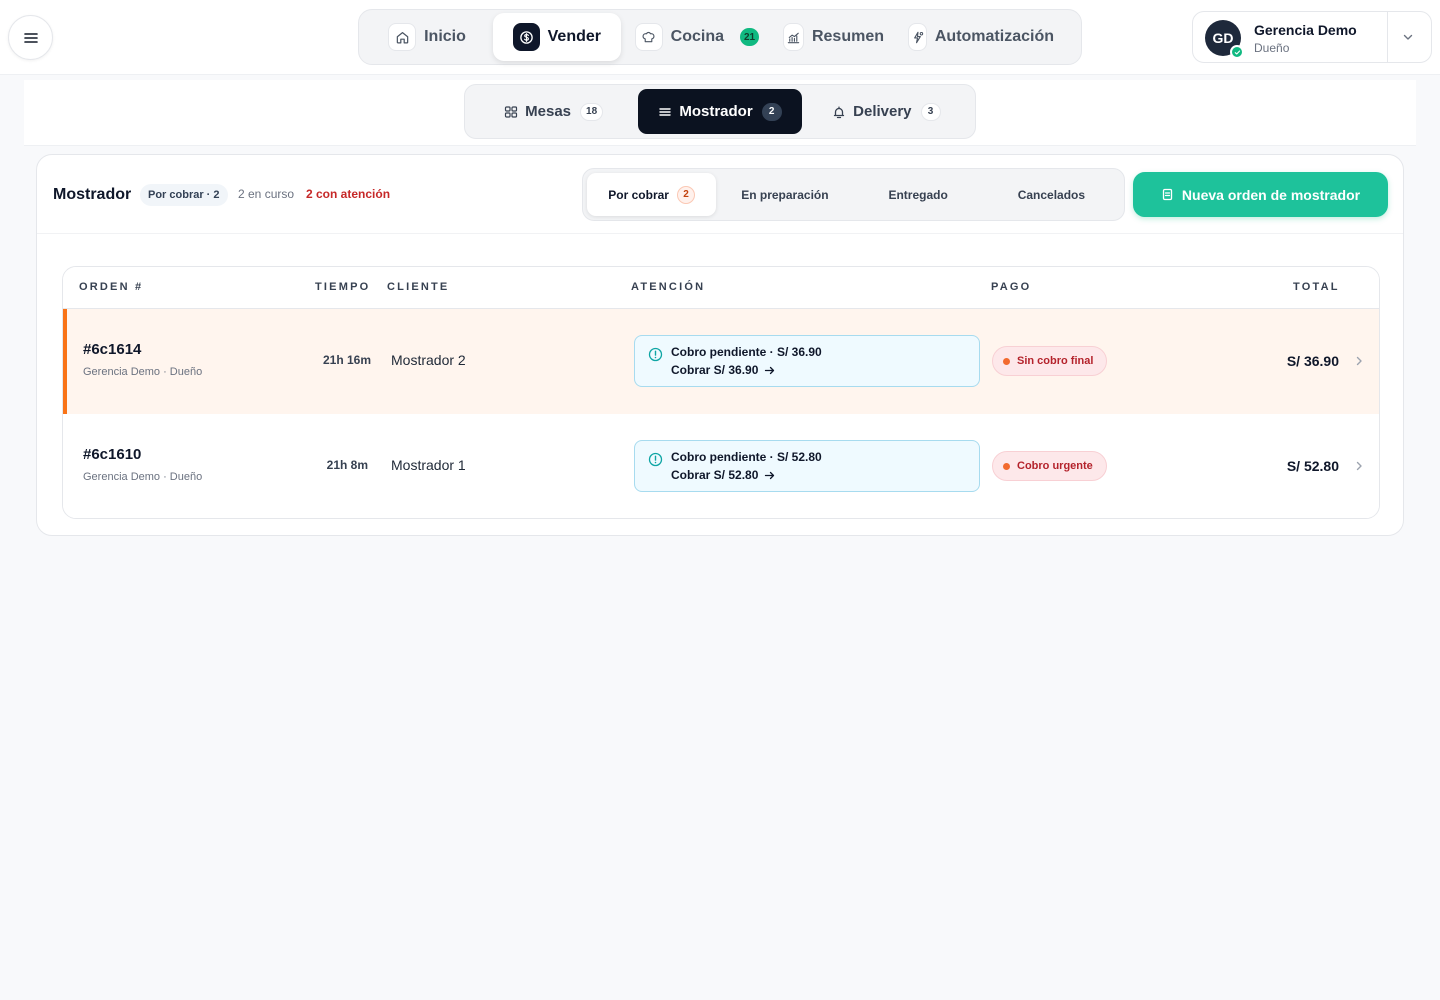 The width and height of the screenshot is (1440, 1000). What do you see at coordinates (1167, 194) in the screenshot?
I see `receipt-icon` at bounding box center [1167, 194].